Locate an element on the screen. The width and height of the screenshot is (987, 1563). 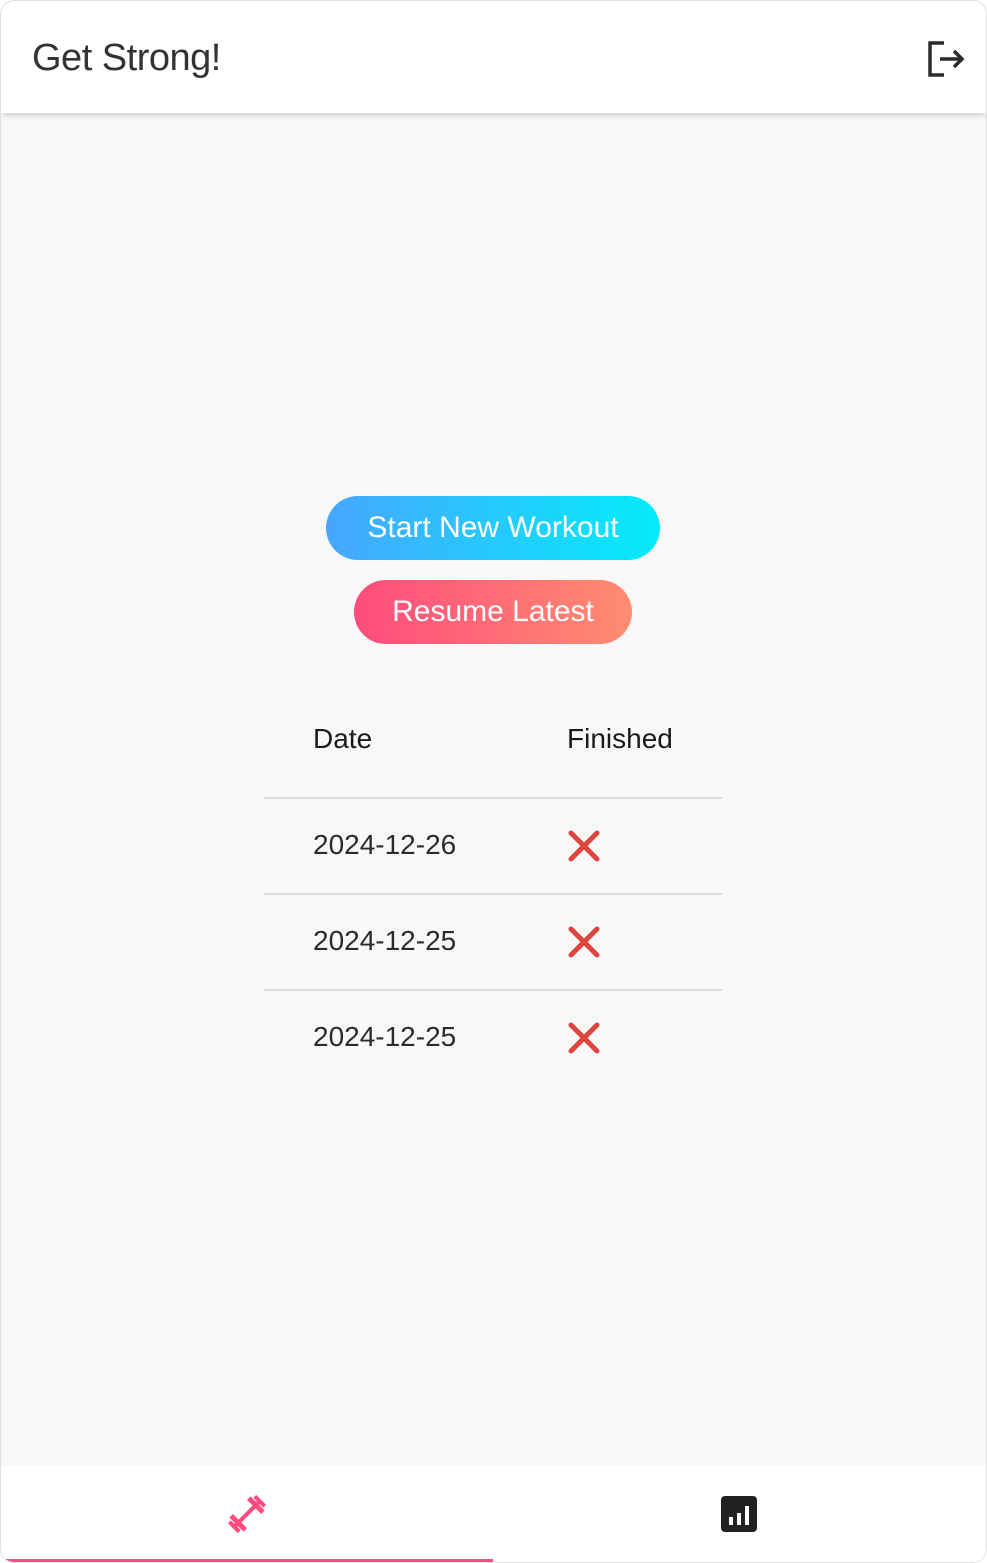
logout-button is located at coordinates (944, 59).